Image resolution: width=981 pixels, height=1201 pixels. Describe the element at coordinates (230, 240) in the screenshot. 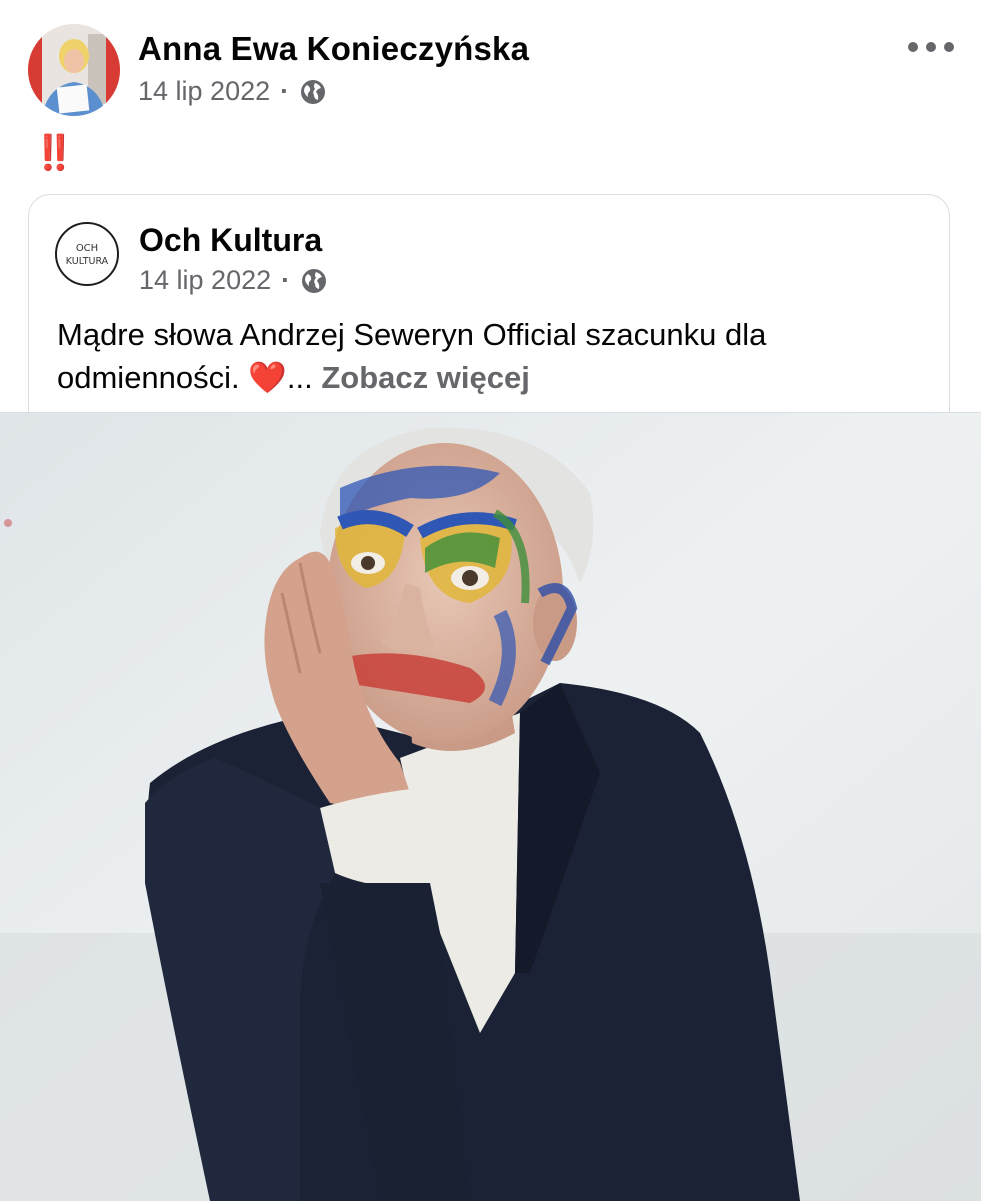

I see `shared-author-name: Och Kultura` at that location.